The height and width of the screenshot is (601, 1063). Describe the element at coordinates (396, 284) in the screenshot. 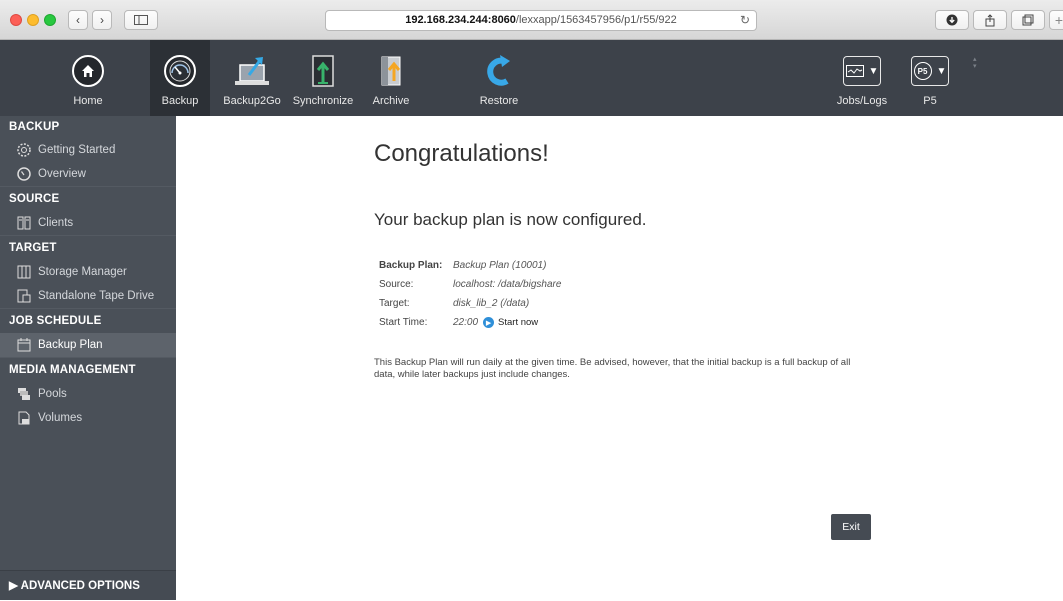

I see `detail-label: Source:` at that location.